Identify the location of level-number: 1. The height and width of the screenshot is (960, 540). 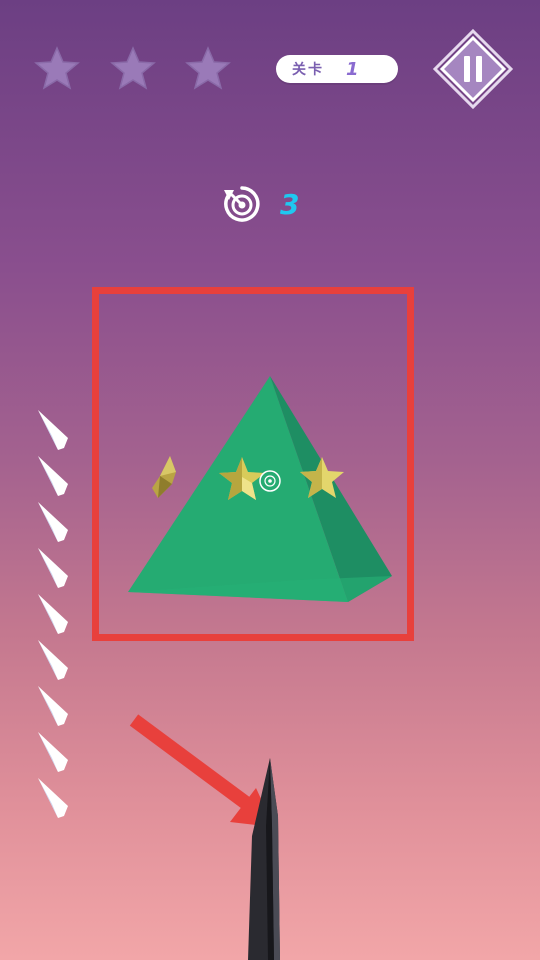
(352, 69).